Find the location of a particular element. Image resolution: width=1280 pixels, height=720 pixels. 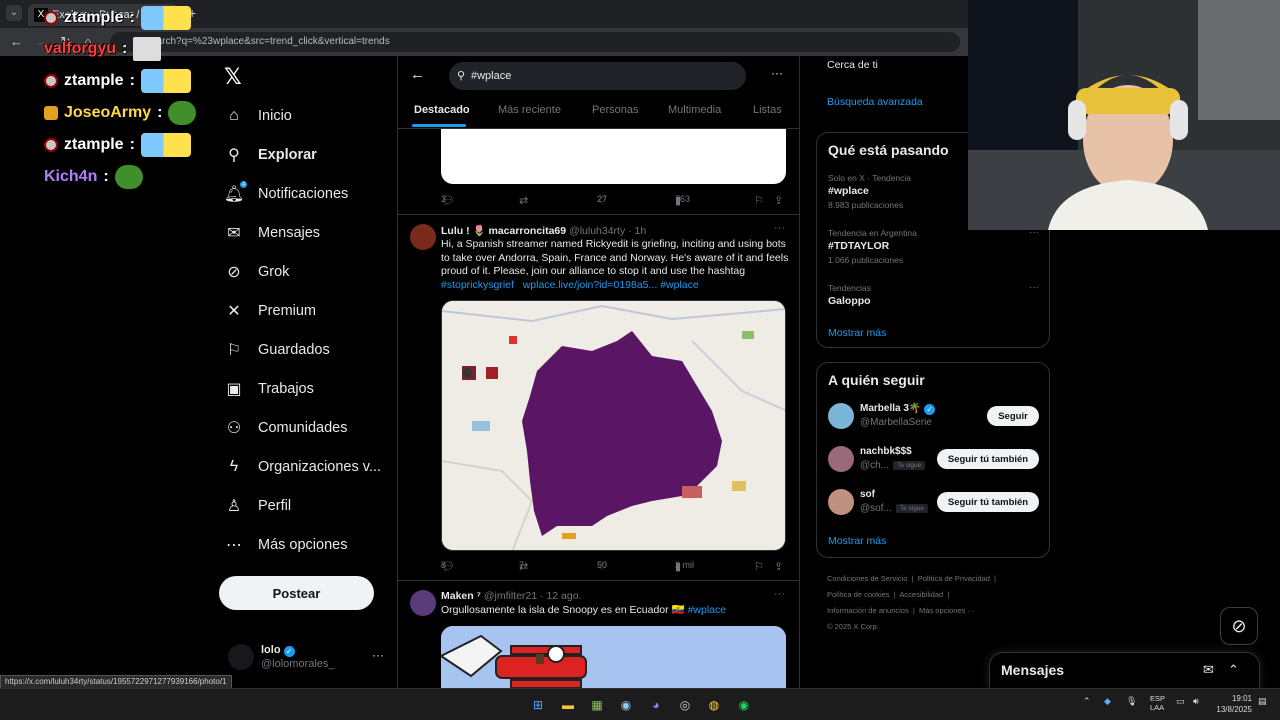

tray-chevron-icon: ⌃ is located at coordinates (1087, 701).